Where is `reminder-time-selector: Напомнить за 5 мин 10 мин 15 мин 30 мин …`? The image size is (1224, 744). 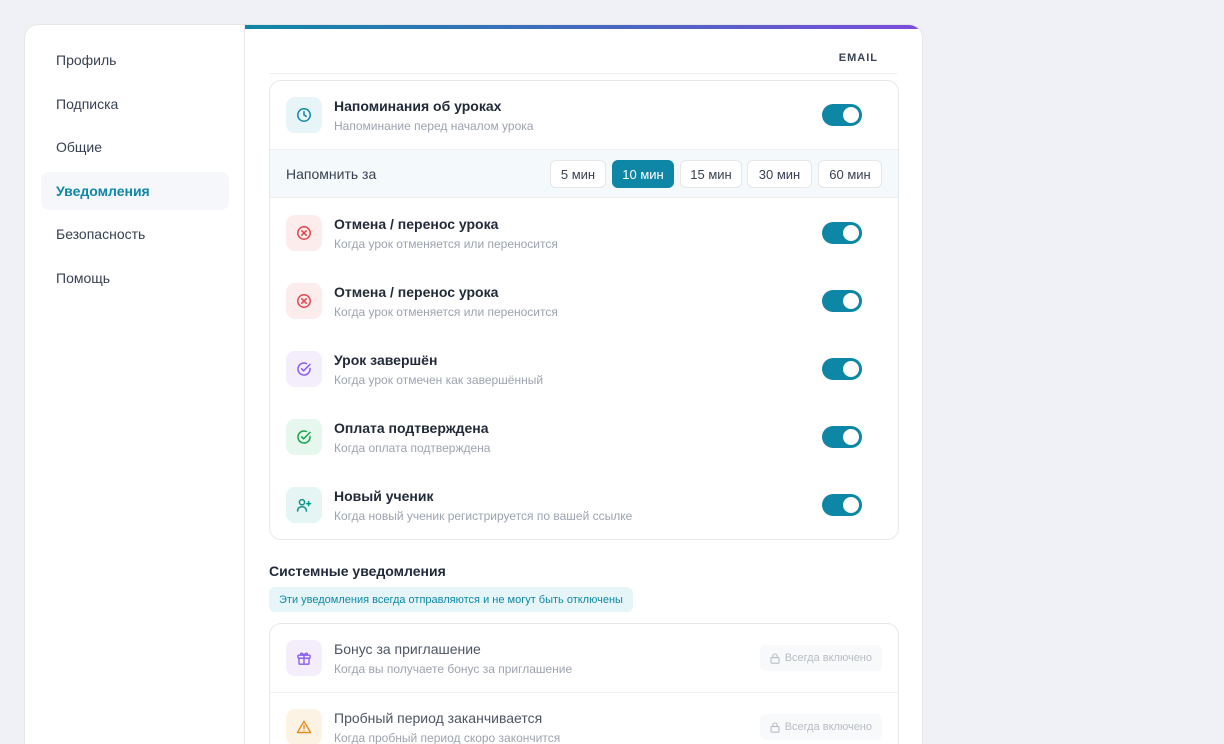
reminder-time-selector: Напомнить за 5 мин 10 мин 15 мин 30 мин … is located at coordinates (584, 173).